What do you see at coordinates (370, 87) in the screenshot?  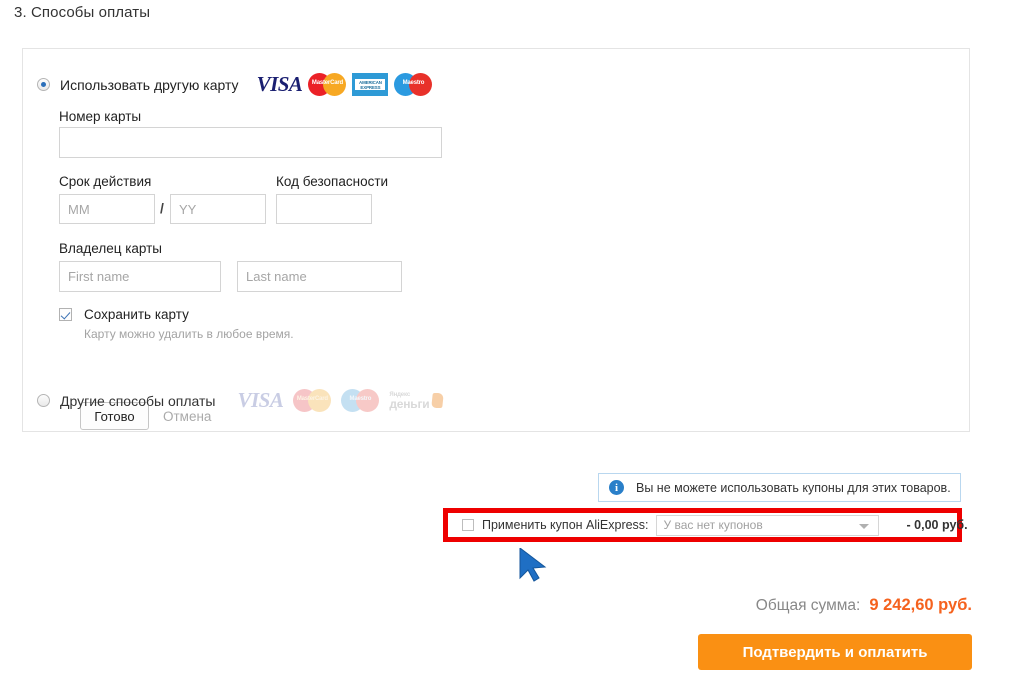 I see `amex-logo-line2: EXPRESS` at bounding box center [370, 87].